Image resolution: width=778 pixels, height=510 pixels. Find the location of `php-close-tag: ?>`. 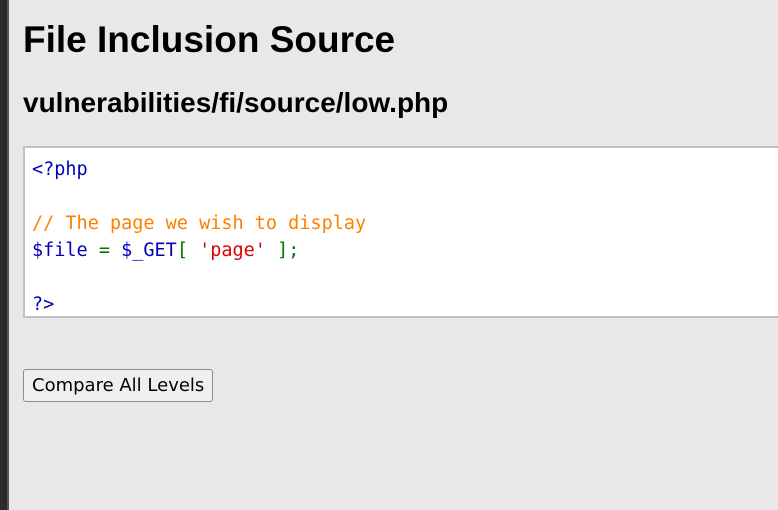

php-close-tag: ?> is located at coordinates (43, 304).